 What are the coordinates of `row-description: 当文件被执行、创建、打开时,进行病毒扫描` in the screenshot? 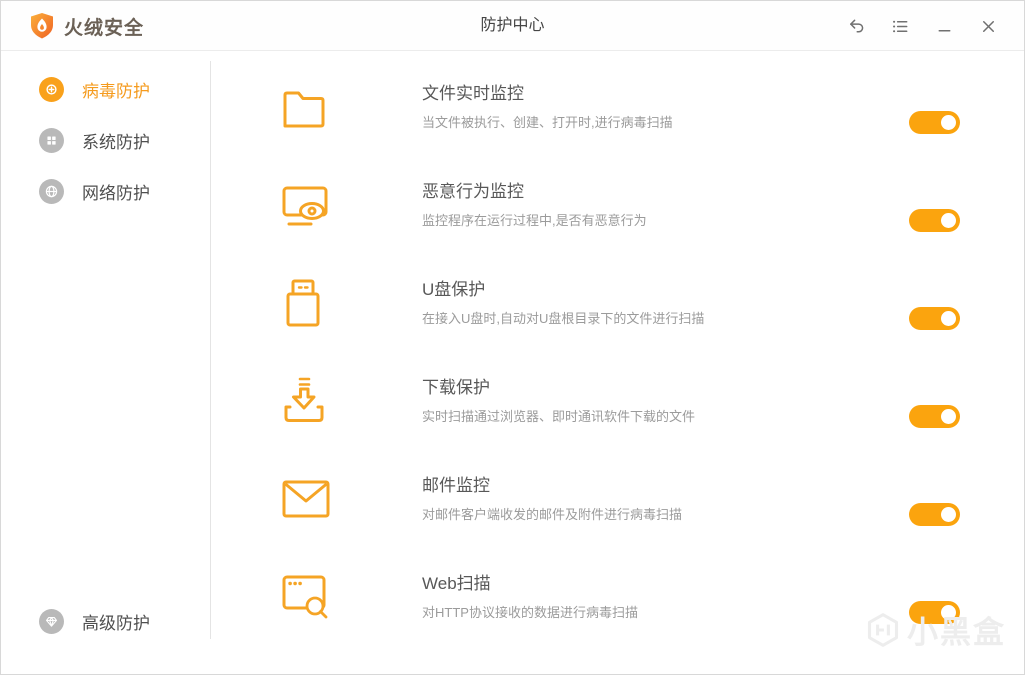 It's located at (547, 122).